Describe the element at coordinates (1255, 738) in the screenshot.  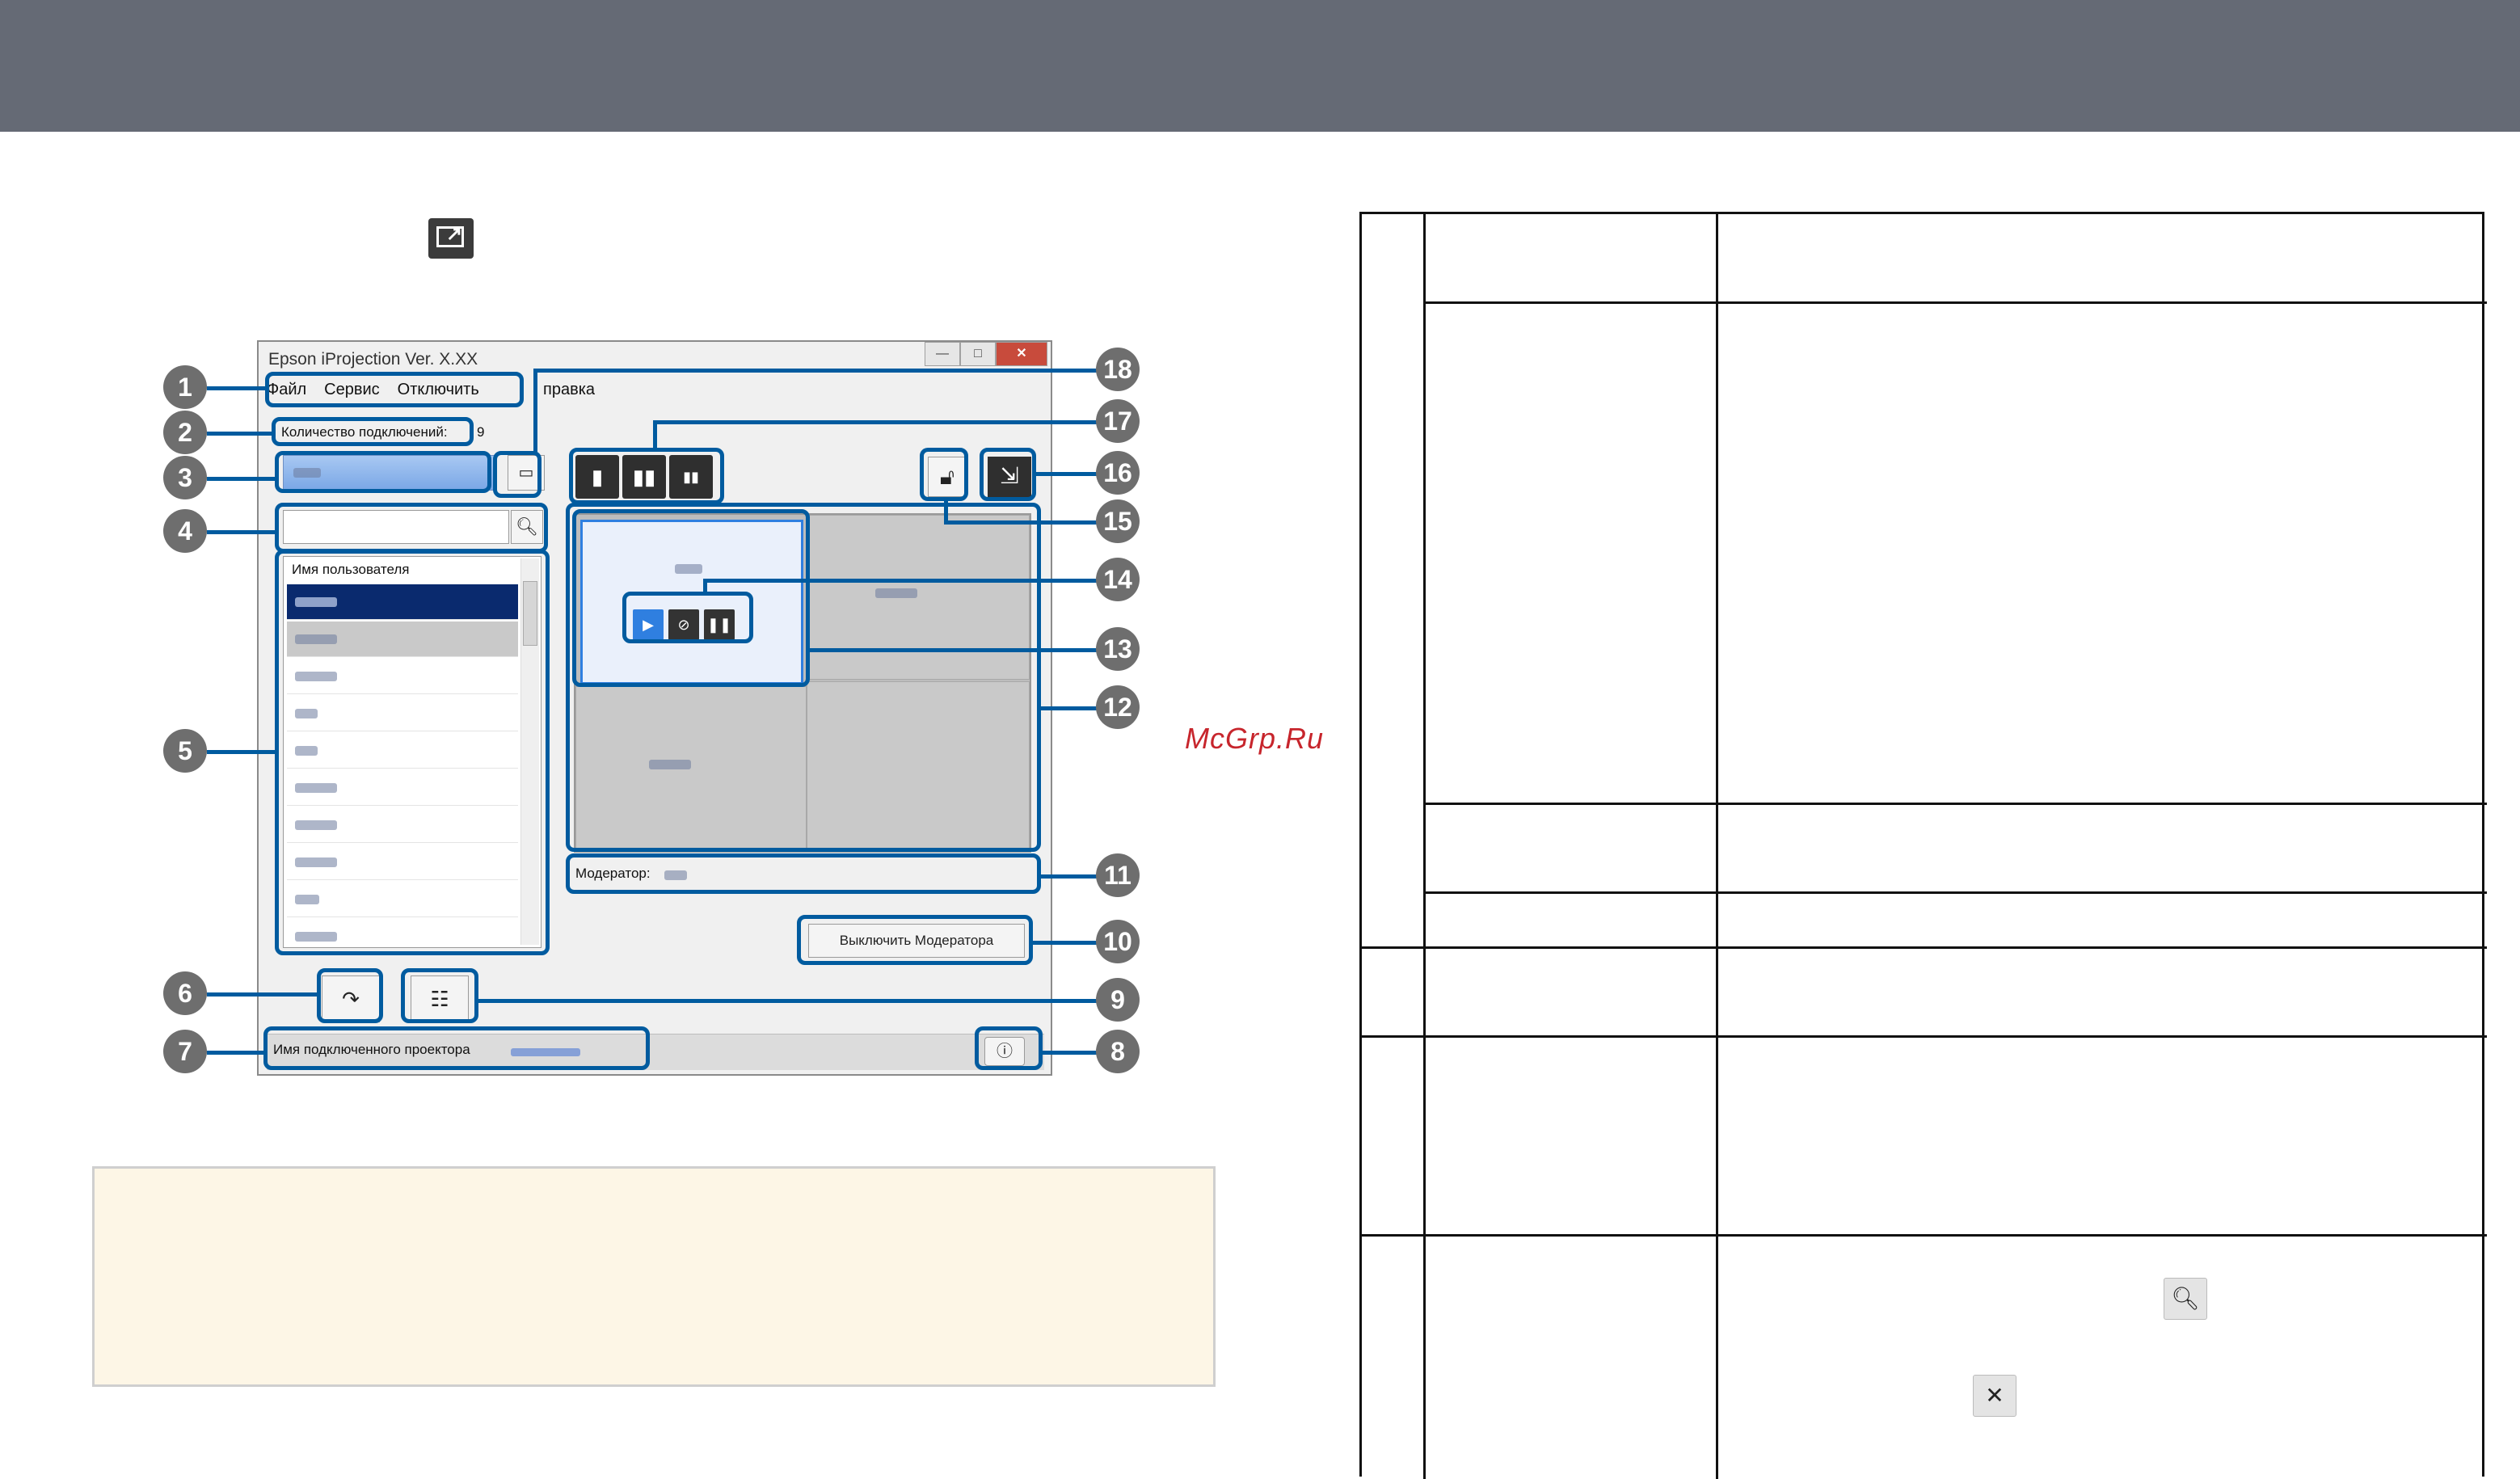
I see `watermark: McGrp.Ru` at that location.